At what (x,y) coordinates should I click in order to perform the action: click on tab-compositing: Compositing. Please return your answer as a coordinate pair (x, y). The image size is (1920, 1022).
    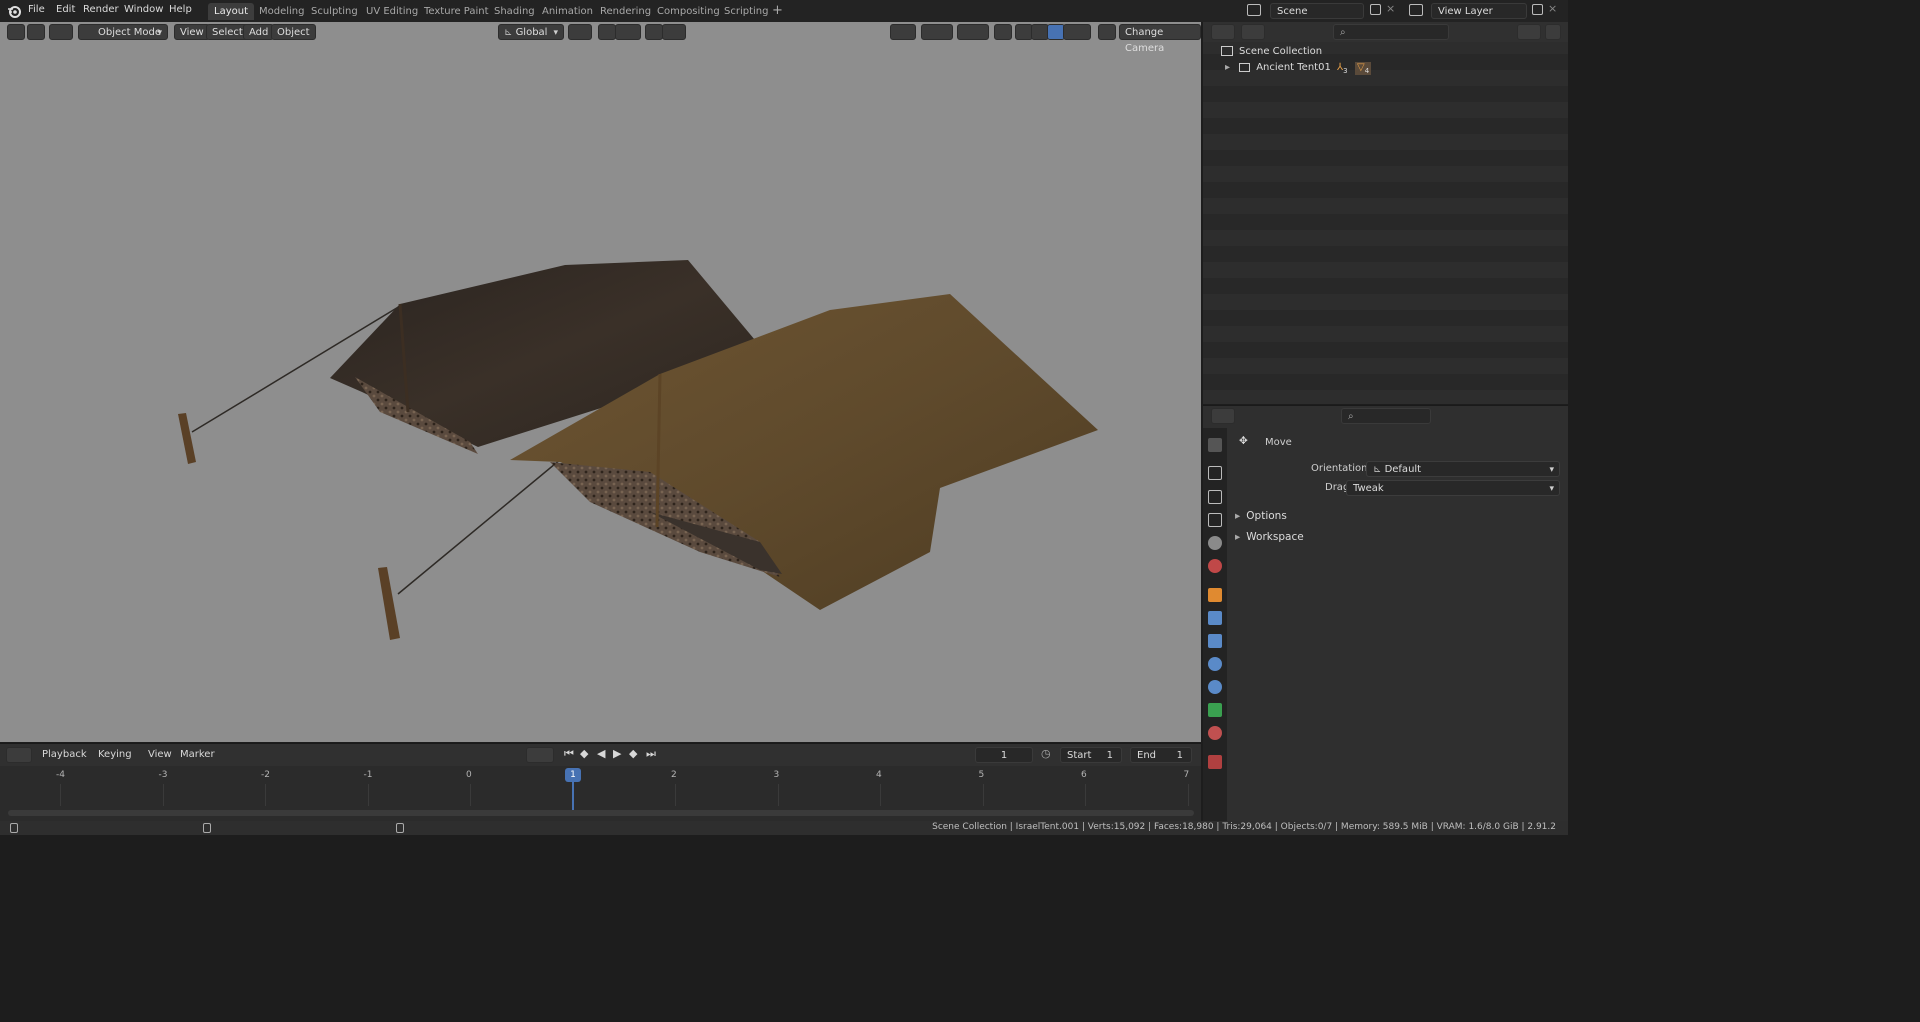
    Looking at the image, I should click on (688, 11).